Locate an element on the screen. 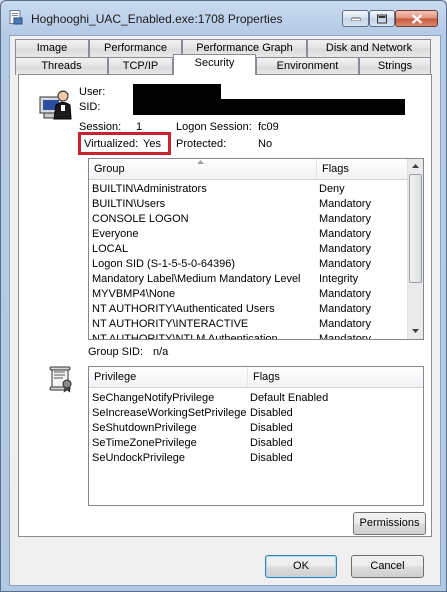 Image resolution: width=447 pixels, height=592 pixels. groups-list-header: Group Flags is located at coordinates (248, 169).